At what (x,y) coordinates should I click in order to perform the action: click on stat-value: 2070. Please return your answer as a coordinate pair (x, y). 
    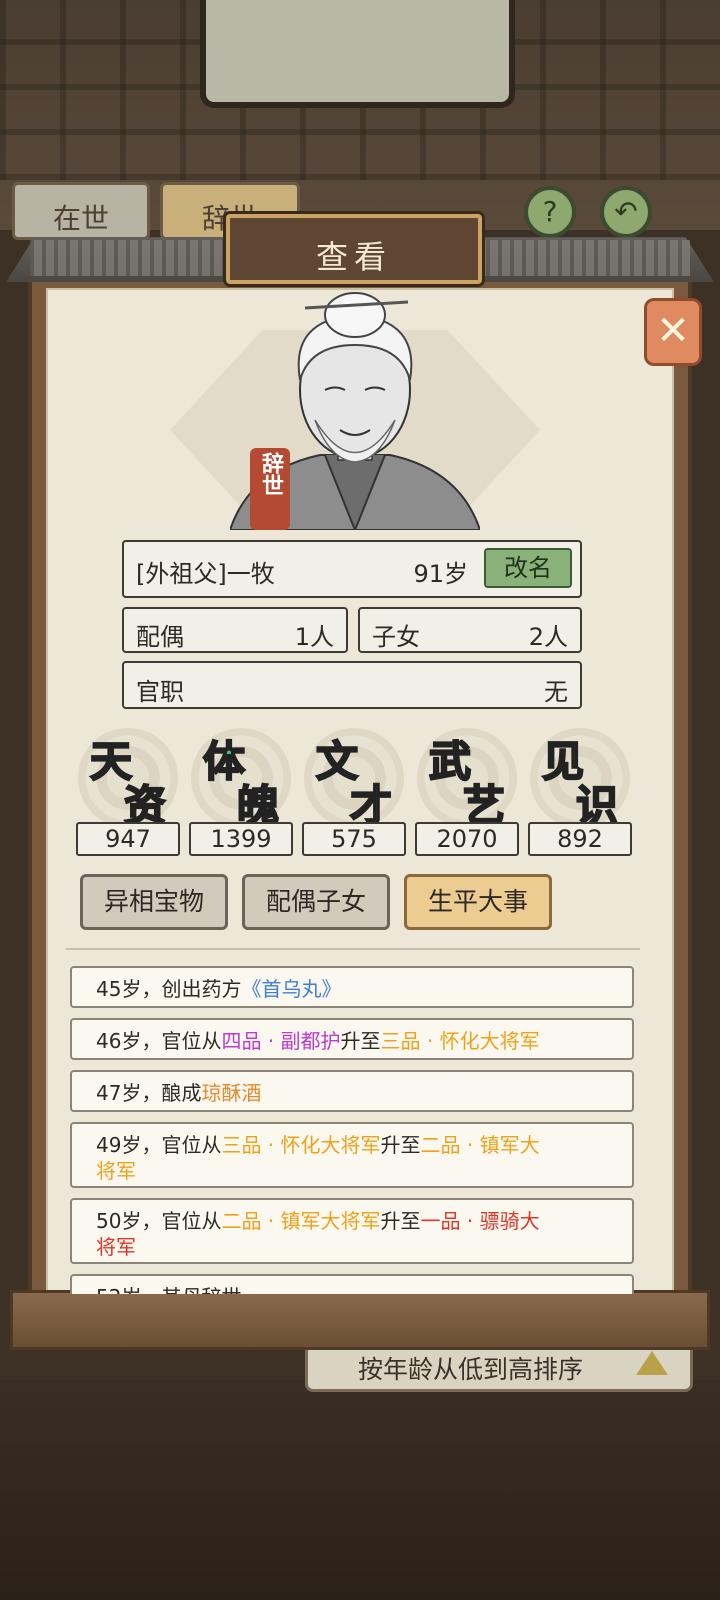
    Looking at the image, I should click on (467, 839).